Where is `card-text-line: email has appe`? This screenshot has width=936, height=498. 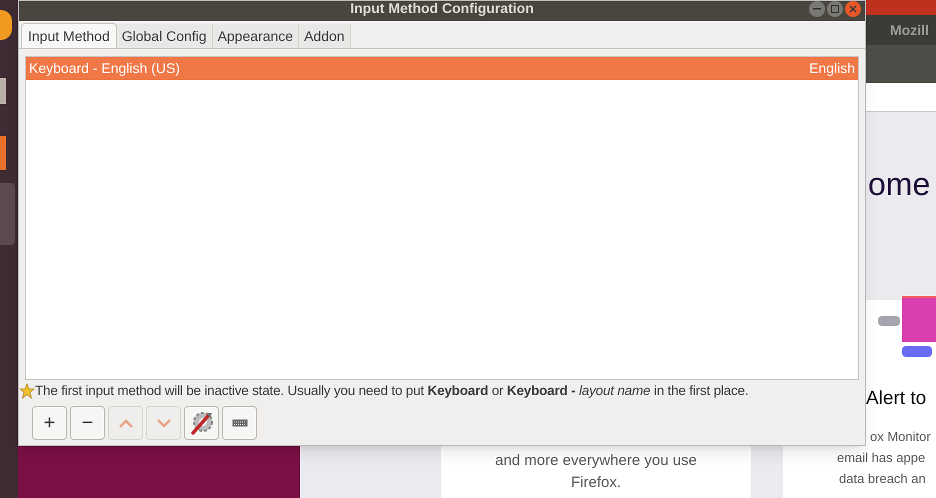 card-text-line: email has appe is located at coordinates (881, 458).